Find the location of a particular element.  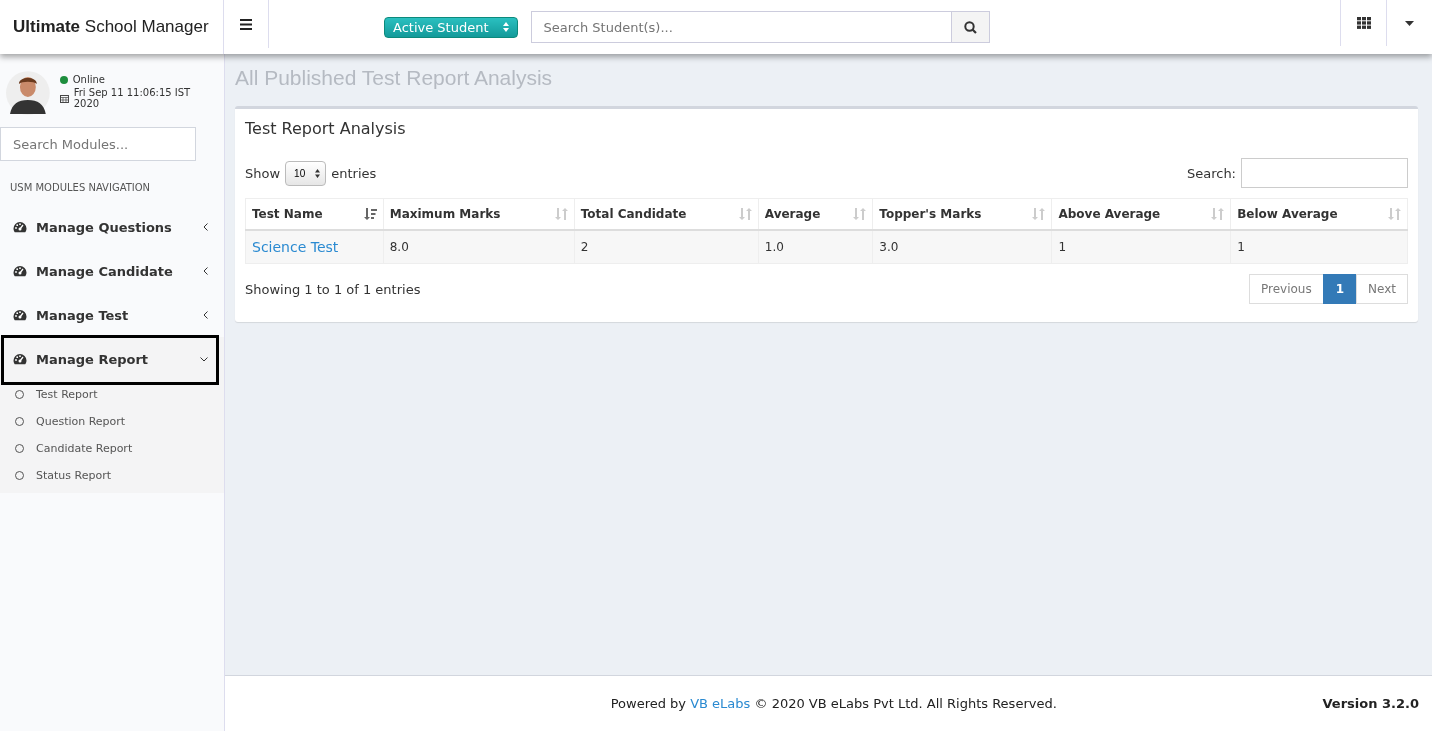

search-button is located at coordinates (969, 27).